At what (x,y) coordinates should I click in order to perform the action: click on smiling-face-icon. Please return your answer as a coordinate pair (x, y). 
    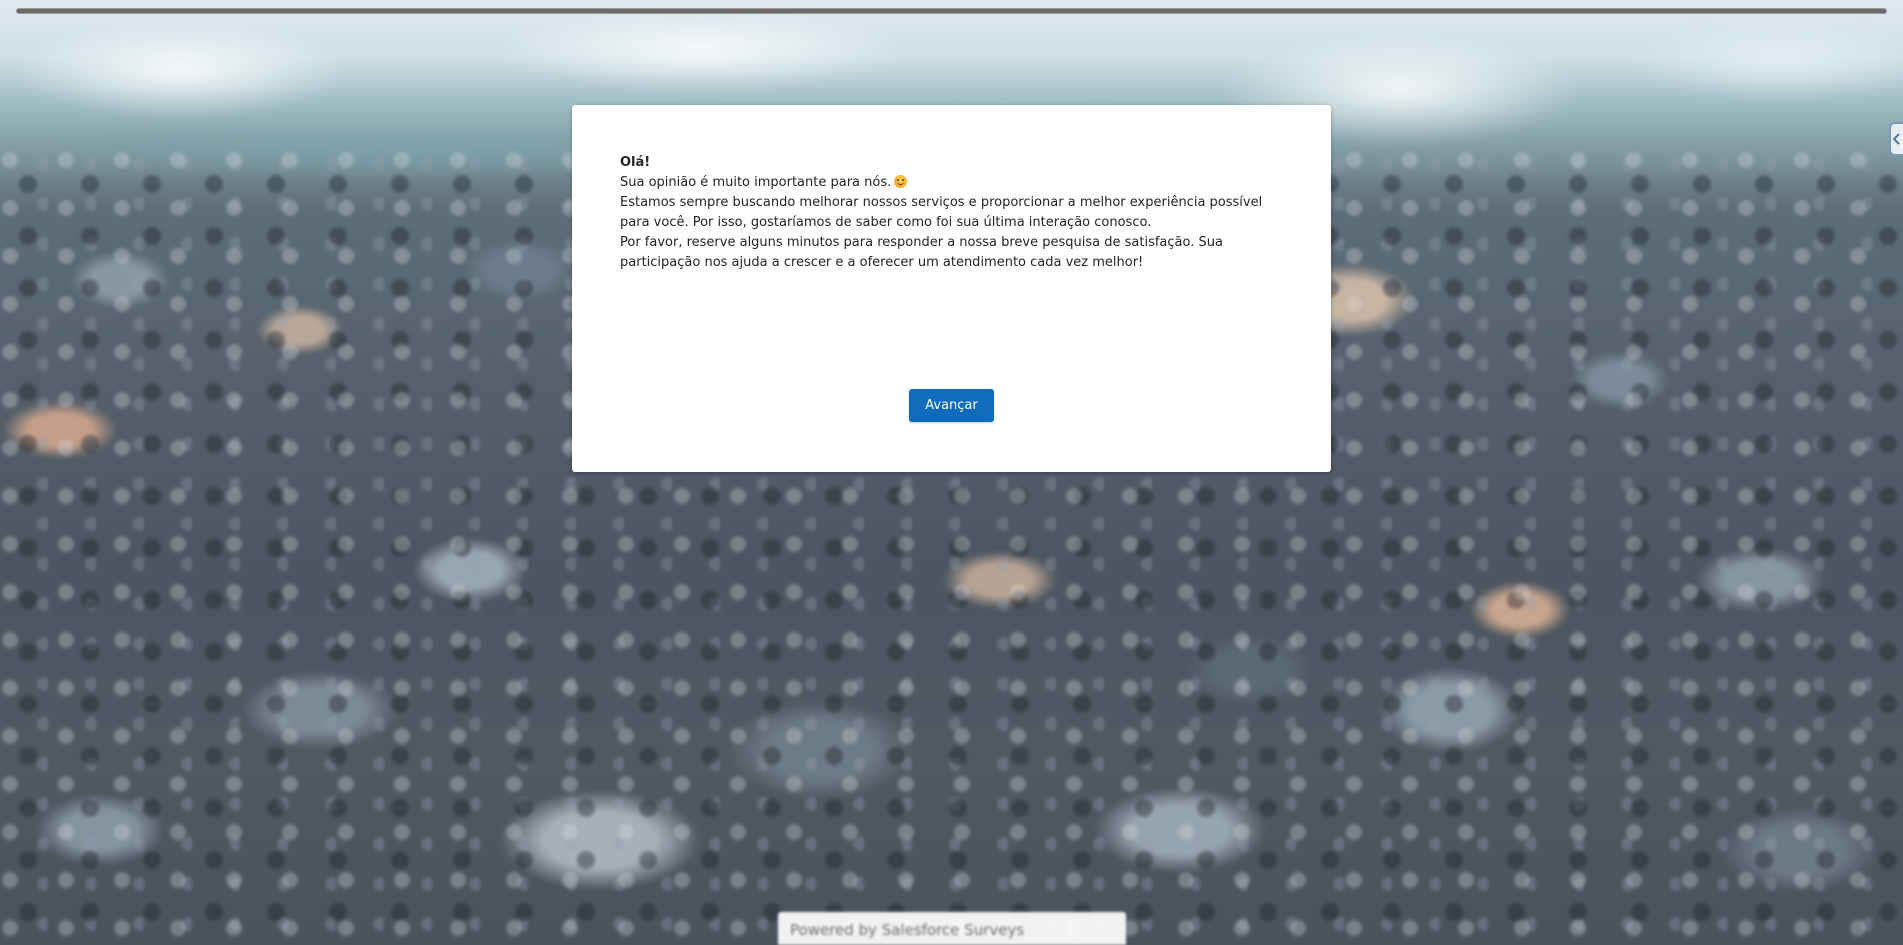
    Looking at the image, I should click on (901, 181).